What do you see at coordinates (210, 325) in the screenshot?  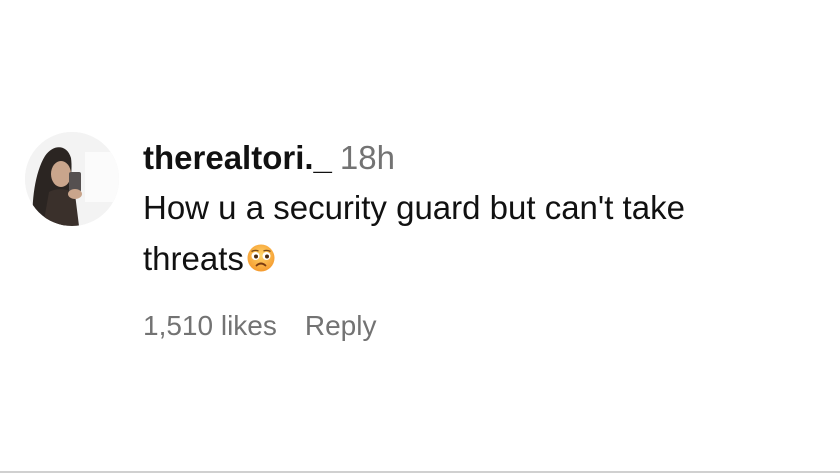 I see `likes-count: 1,510 likes` at bounding box center [210, 325].